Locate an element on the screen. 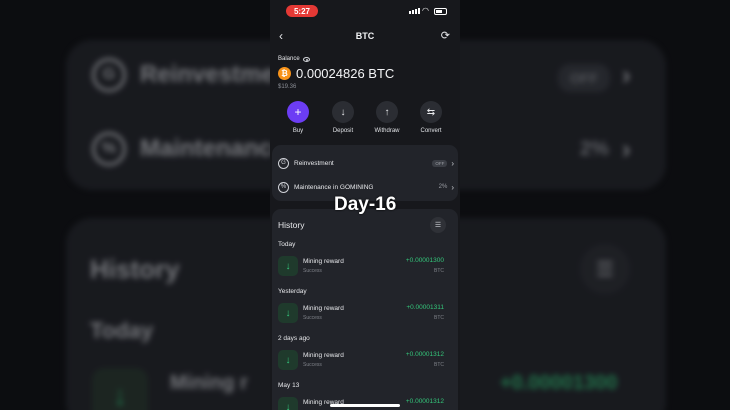 This screenshot has width=730, height=410. action-bar: + Buy ↓ Deposit ↑ Withdraw ⇆ Convert is located at coordinates (365, 119).